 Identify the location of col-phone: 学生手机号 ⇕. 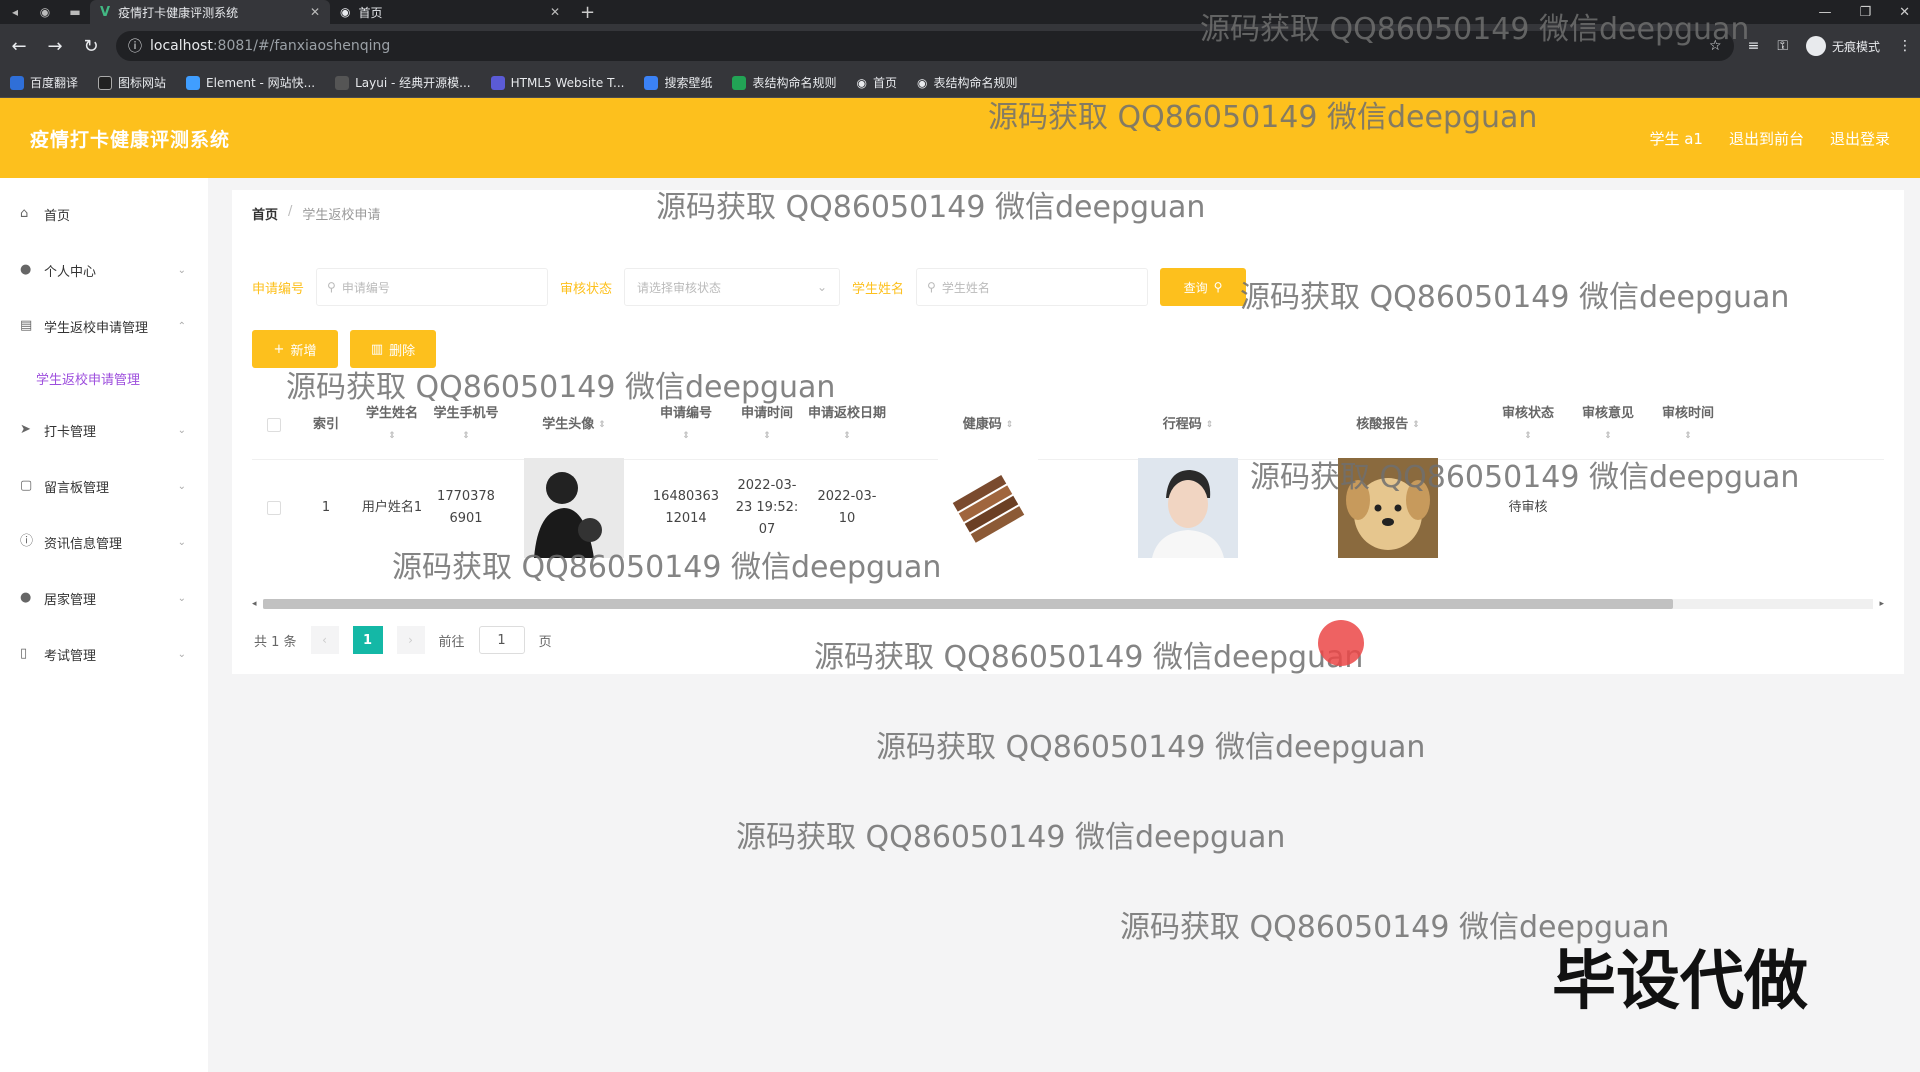
(466, 425).